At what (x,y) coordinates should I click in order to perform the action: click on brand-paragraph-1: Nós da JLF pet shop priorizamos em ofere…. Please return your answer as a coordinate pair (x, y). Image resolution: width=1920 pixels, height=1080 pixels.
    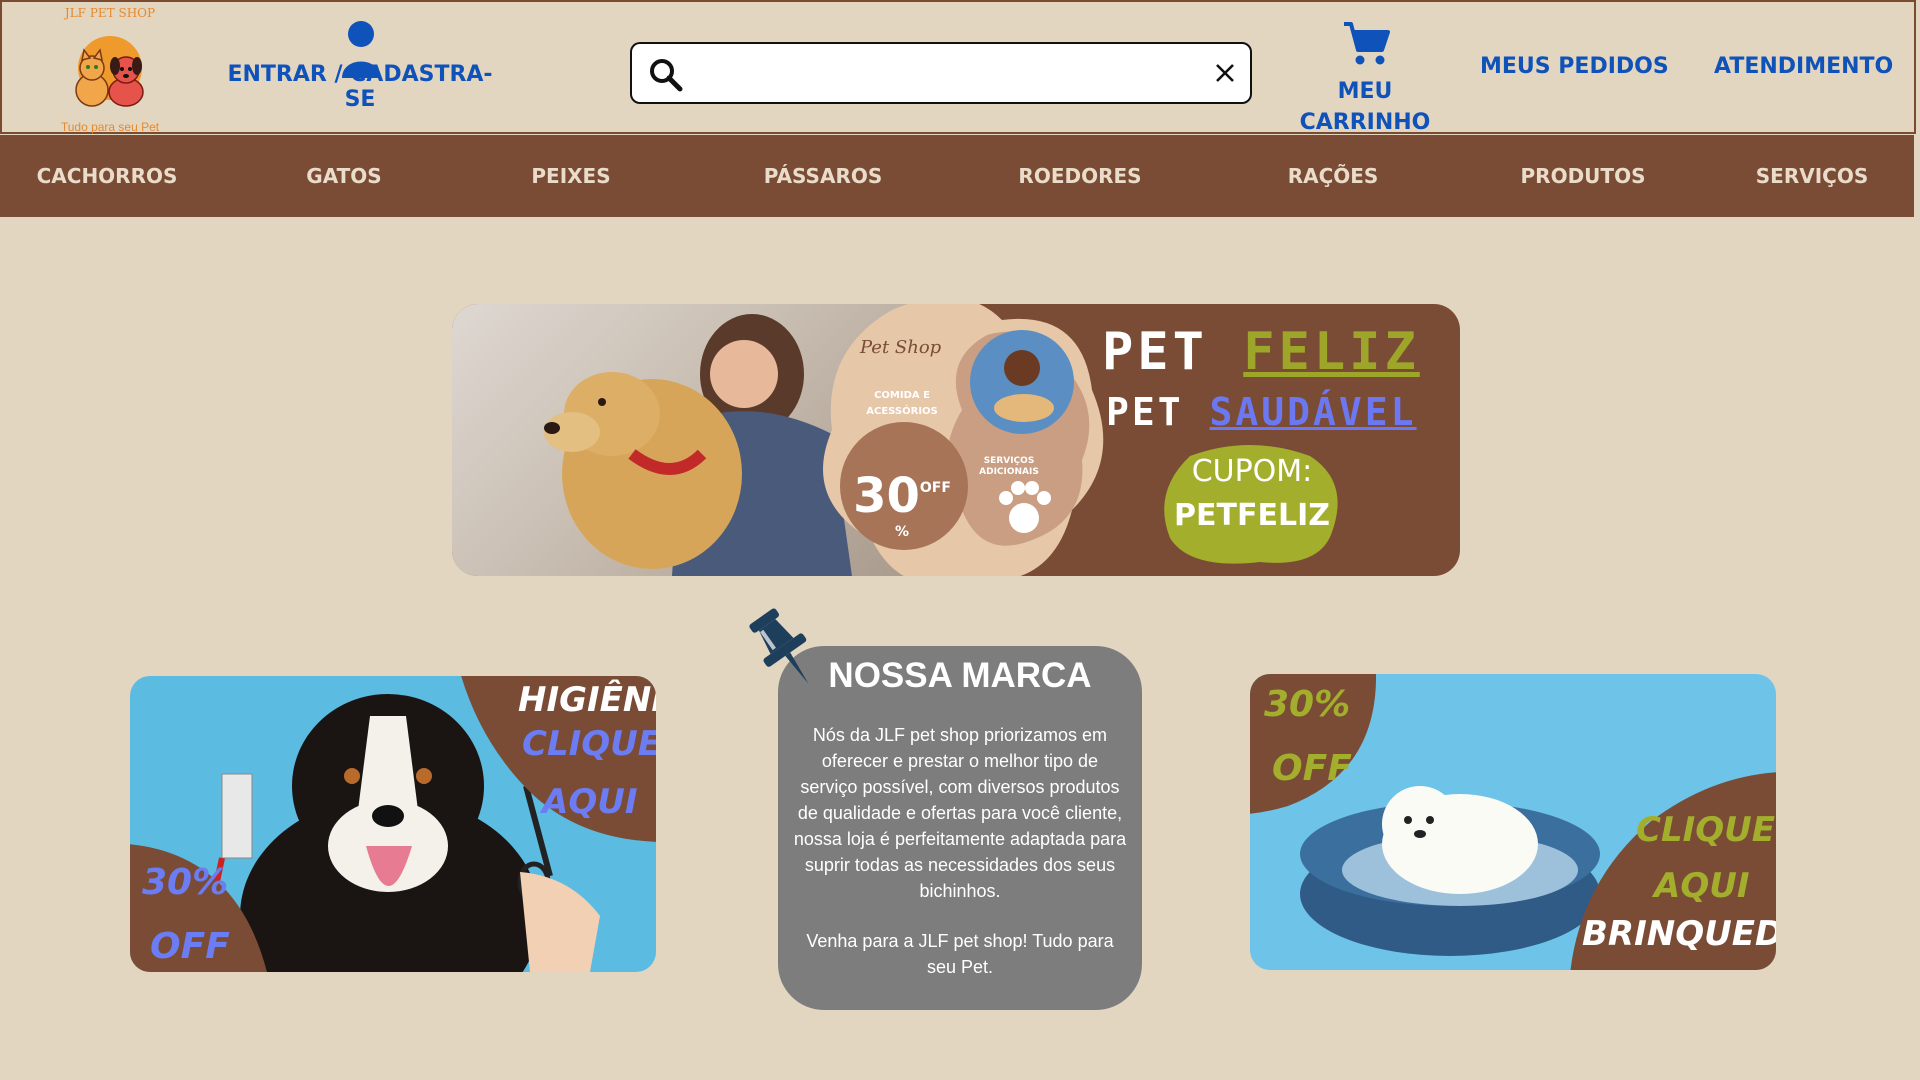
    Looking at the image, I should click on (960, 813).